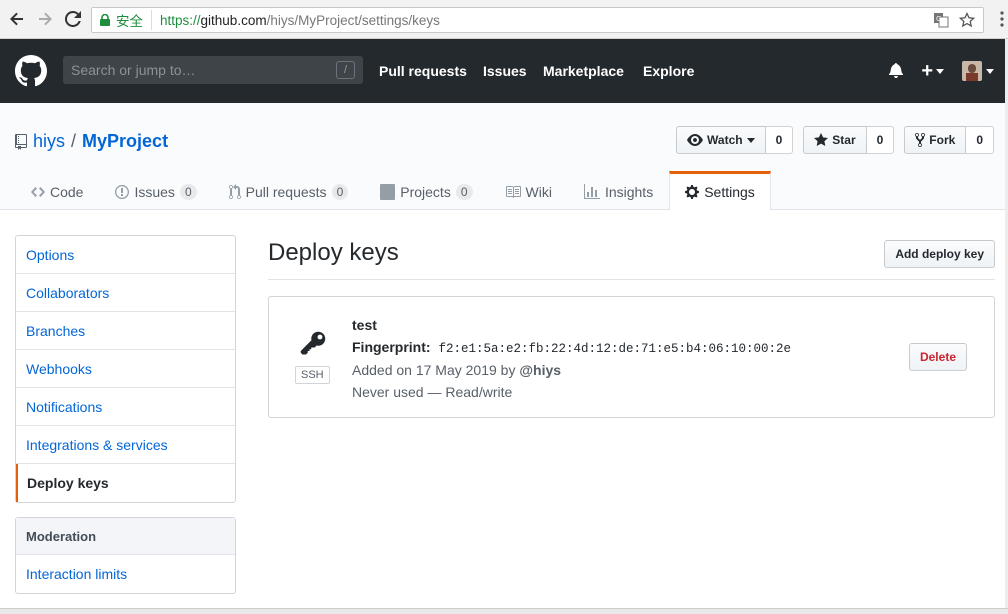 The height and width of the screenshot is (614, 1008). What do you see at coordinates (941, 21) in the screenshot?
I see `translate-icon: G` at bounding box center [941, 21].